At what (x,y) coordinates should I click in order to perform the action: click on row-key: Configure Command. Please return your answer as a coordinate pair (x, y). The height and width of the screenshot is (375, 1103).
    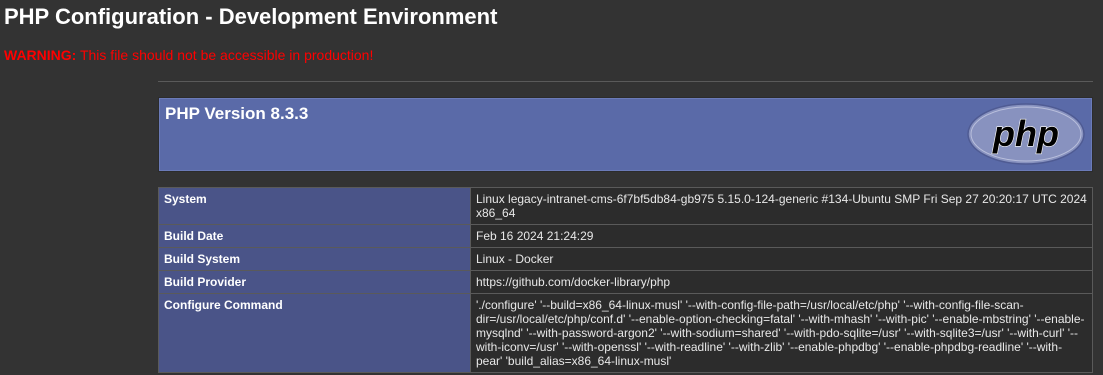
    Looking at the image, I should click on (314, 333).